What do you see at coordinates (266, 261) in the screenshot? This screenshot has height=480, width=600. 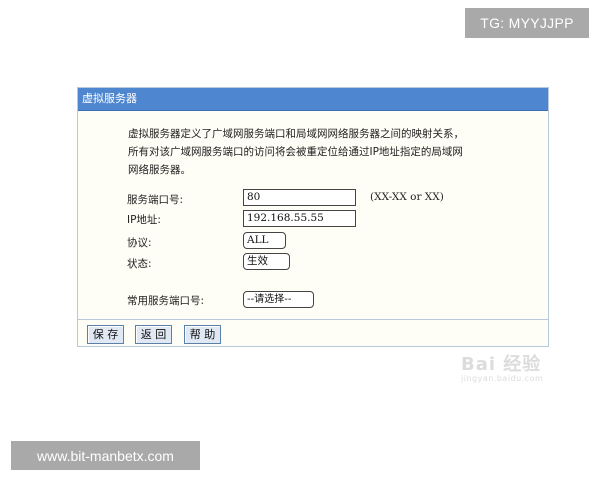 I see `status-select: 生效` at bounding box center [266, 261].